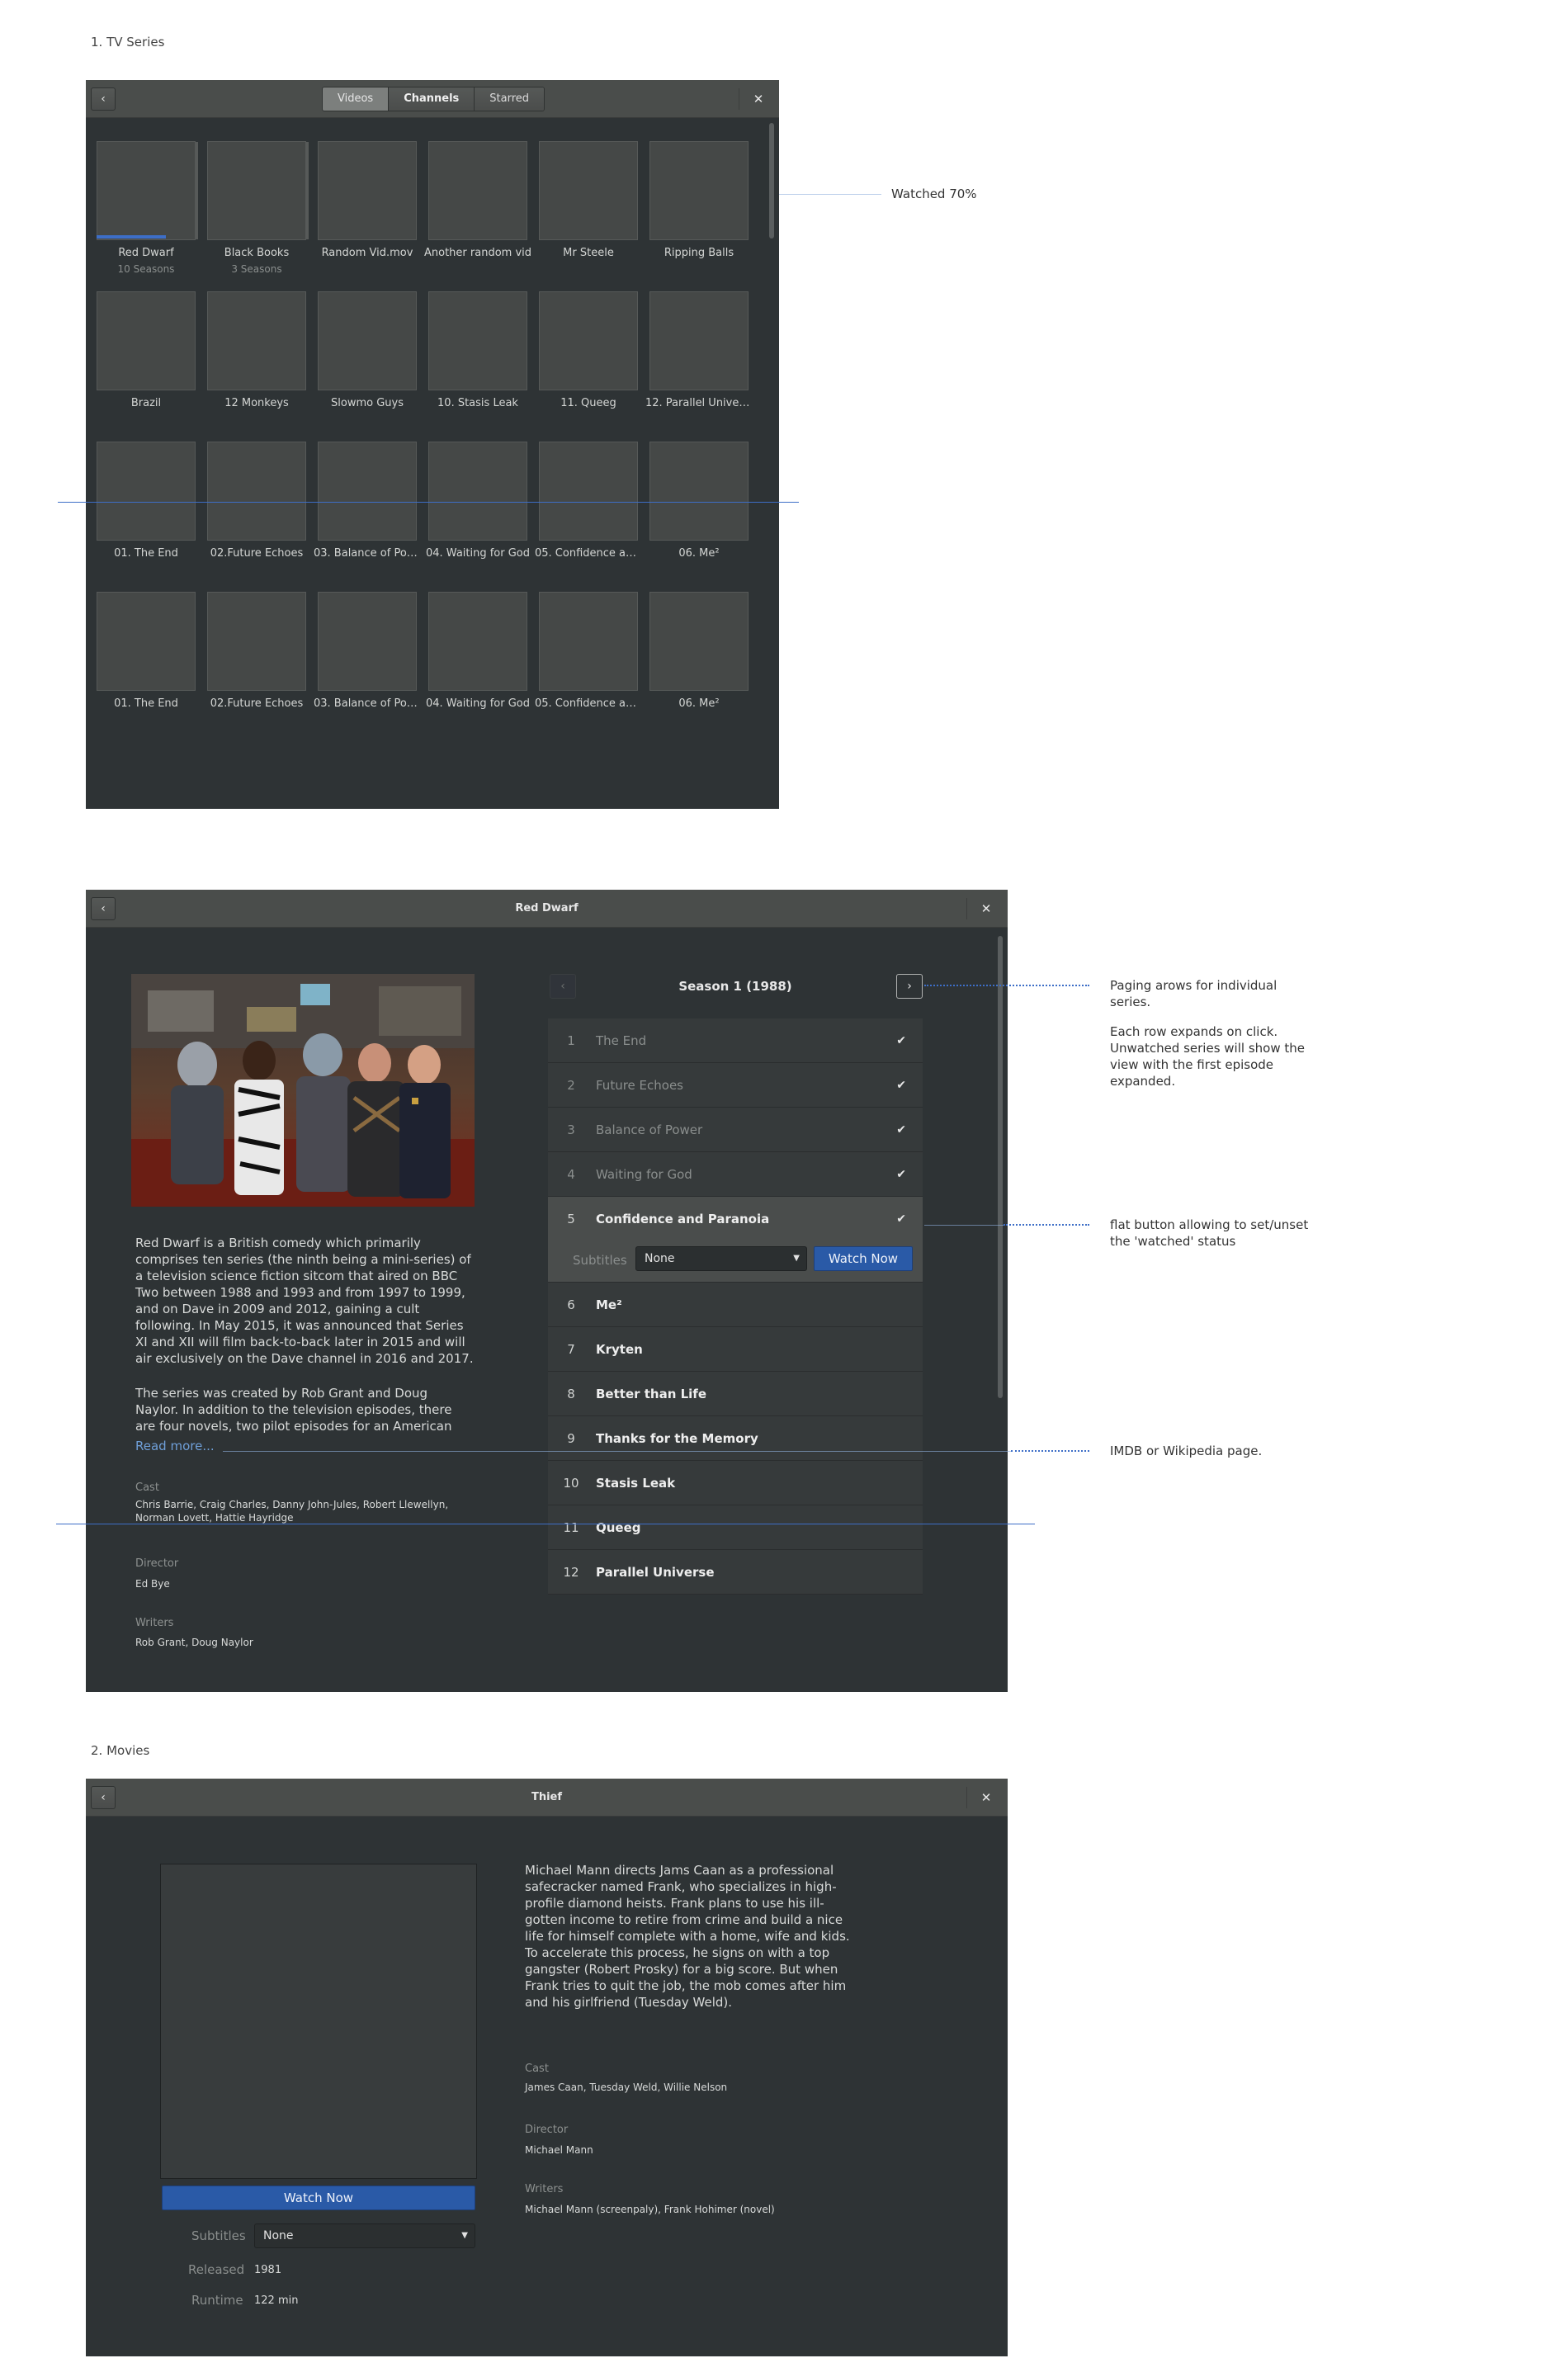 Image resolution: width=1568 pixels, height=2377 pixels. What do you see at coordinates (146, 553) in the screenshot?
I see `video-title: 01. The End` at bounding box center [146, 553].